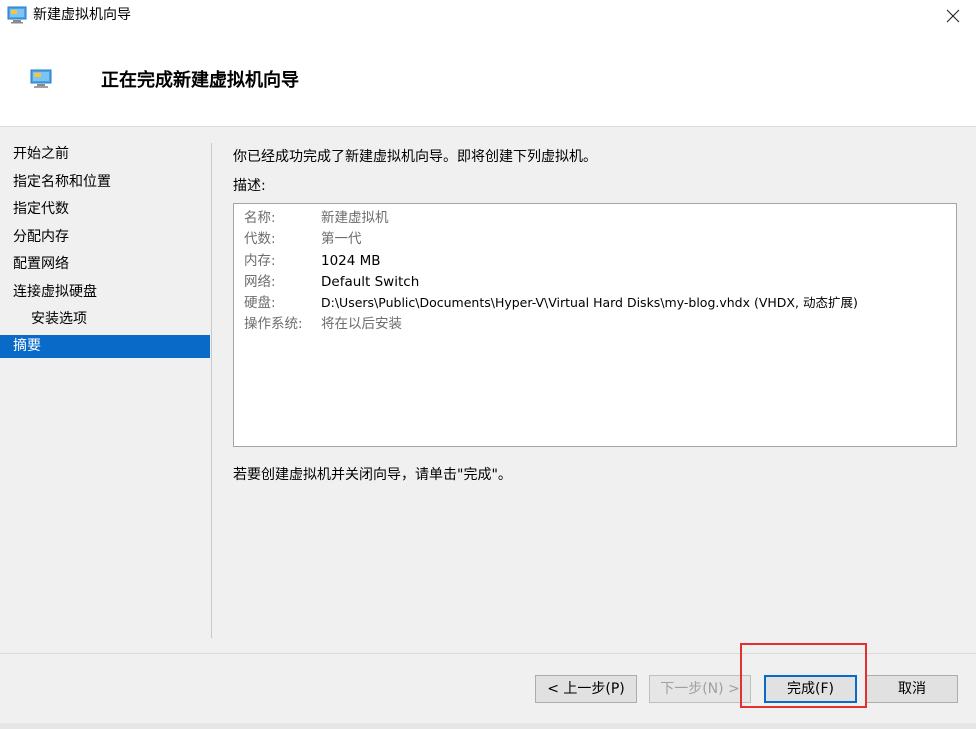 The image size is (976, 729). Describe the element at coordinates (586, 689) in the screenshot. I see `previous-button: < 上一步(P)` at that location.